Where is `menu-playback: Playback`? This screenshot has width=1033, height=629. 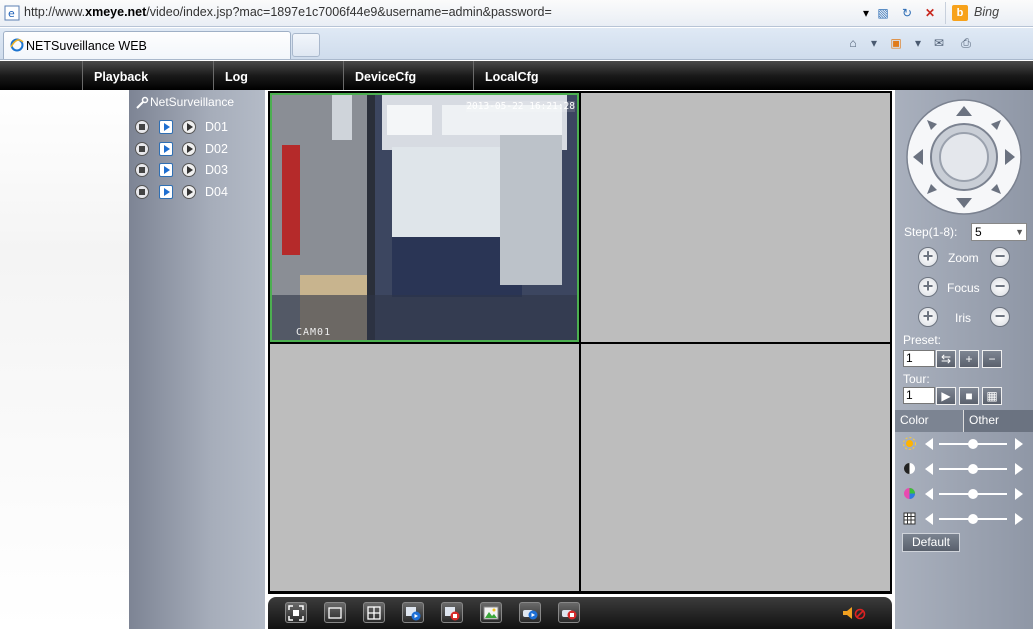
menu-playback: Playback is located at coordinates (148, 75).